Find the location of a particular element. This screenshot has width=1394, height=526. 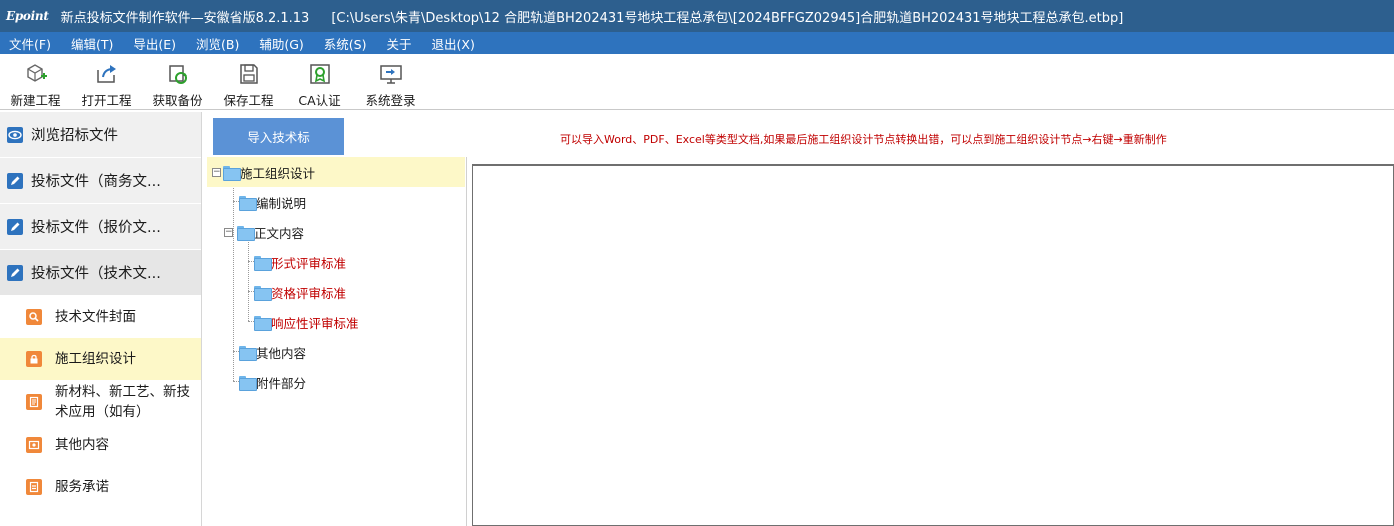

save-project-button: 保存工程 is located at coordinates (248, 82).